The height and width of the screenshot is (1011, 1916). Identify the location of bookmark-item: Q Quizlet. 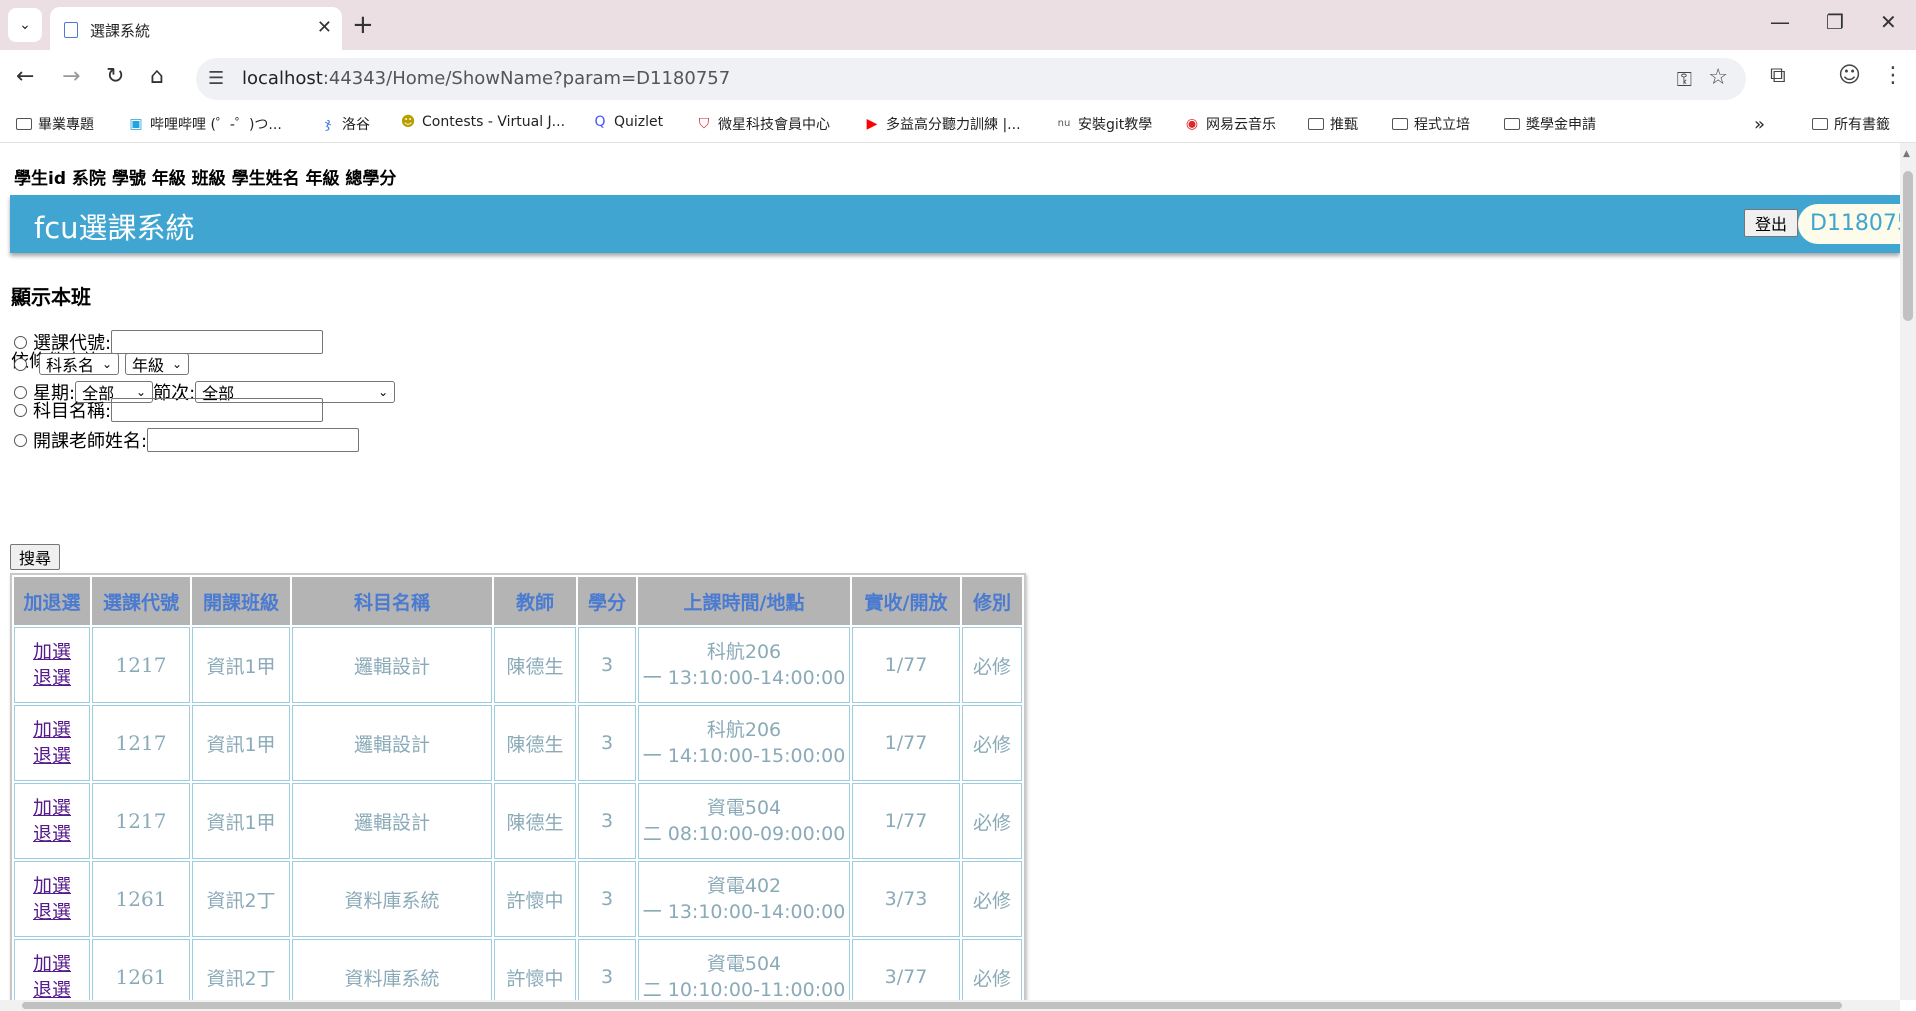
(627, 122).